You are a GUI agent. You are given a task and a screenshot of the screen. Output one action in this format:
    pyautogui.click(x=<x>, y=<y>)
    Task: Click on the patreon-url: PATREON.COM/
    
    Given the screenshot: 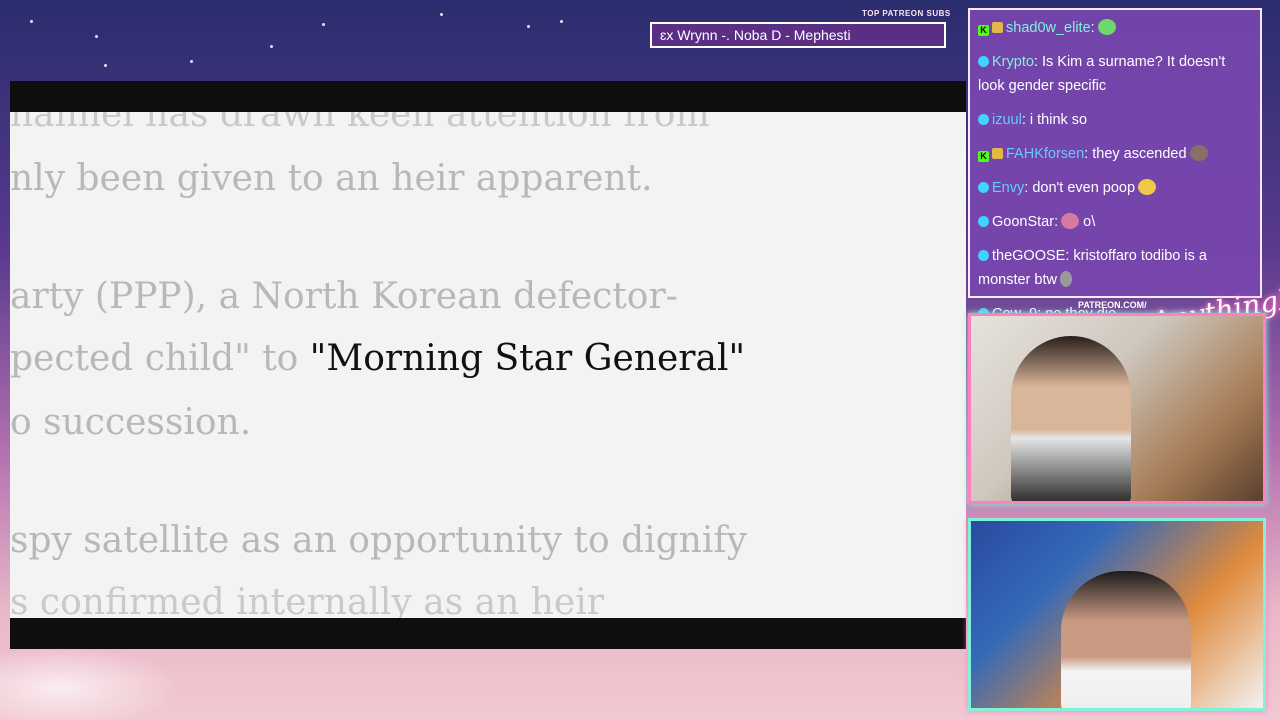 What is the action you would take?
    pyautogui.click(x=1112, y=305)
    